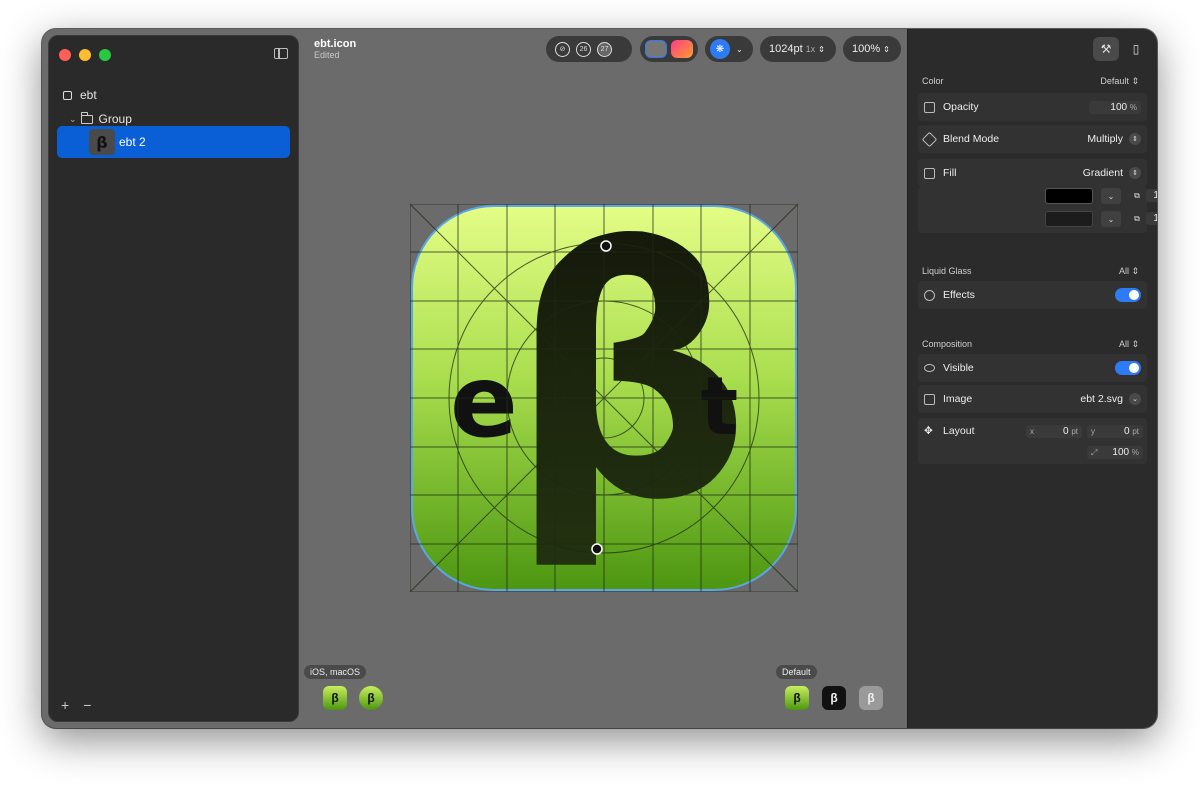 Image resolution: width=1200 pixels, height=785 pixels. Describe the element at coordinates (669, 49) in the screenshot. I see `appearance-group` at that location.